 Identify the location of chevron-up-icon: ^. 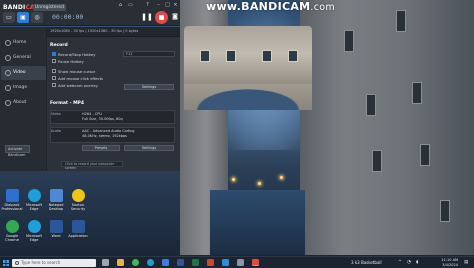
(400, 262).